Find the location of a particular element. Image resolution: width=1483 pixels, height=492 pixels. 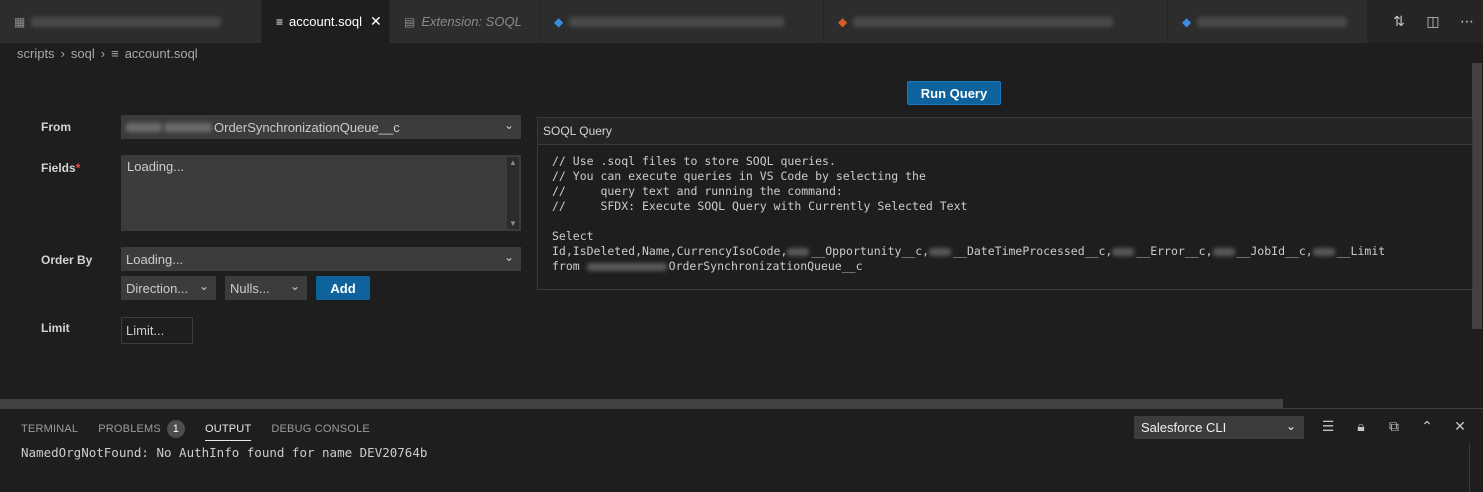

copy-icon: ⧉ is located at coordinates (1394, 426).